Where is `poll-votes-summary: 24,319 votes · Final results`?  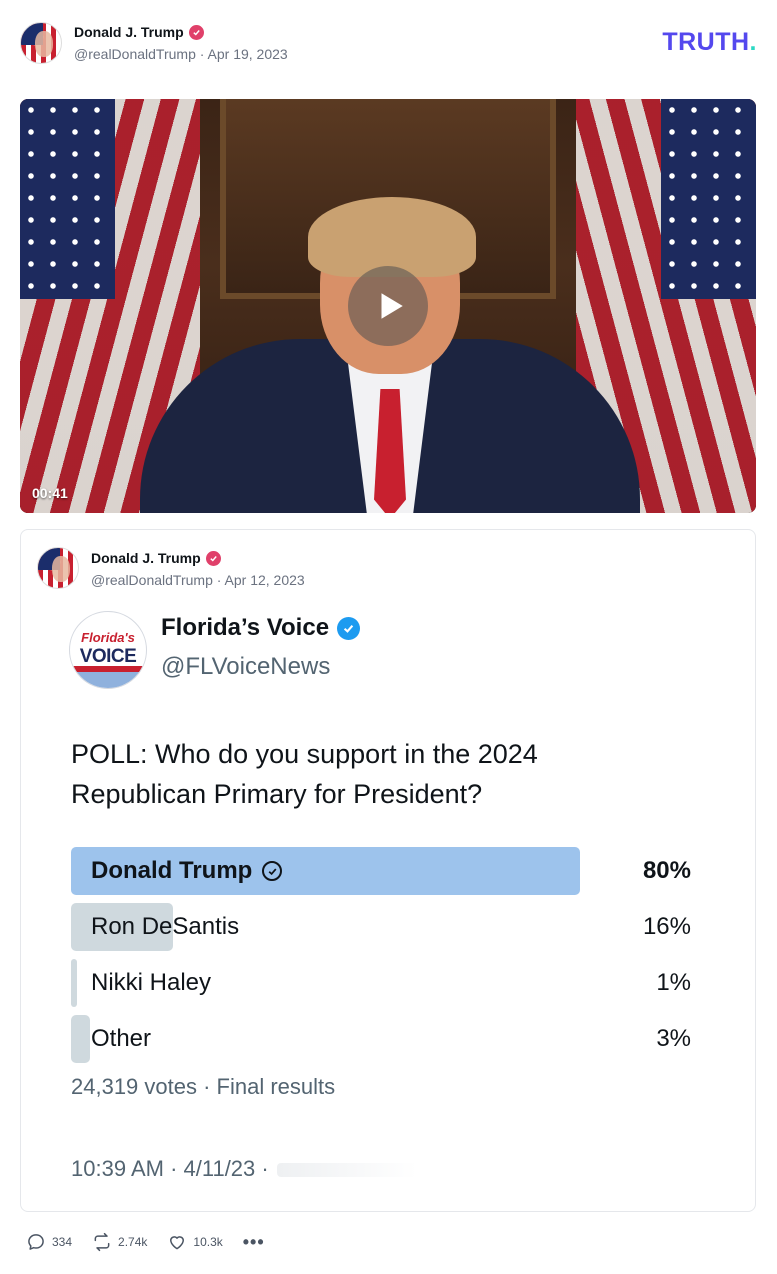
poll-votes-summary: 24,319 votes · Final results is located at coordinates (203, 1086).